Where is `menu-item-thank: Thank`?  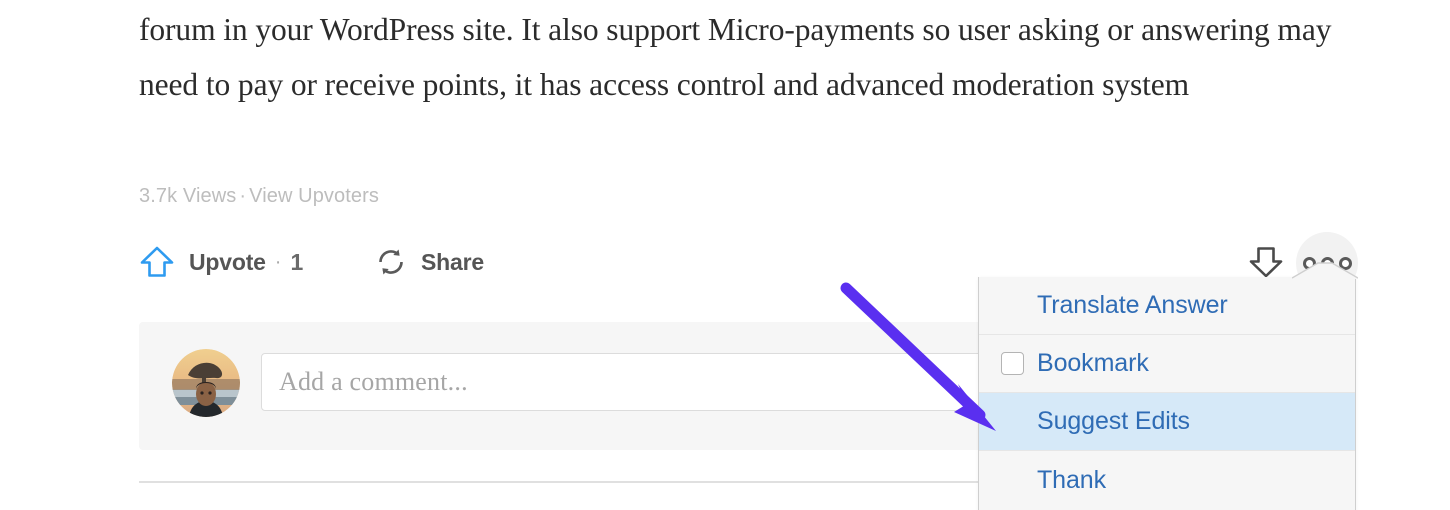 menu-item-thank: Thank is located at coordinates (1167, 480).